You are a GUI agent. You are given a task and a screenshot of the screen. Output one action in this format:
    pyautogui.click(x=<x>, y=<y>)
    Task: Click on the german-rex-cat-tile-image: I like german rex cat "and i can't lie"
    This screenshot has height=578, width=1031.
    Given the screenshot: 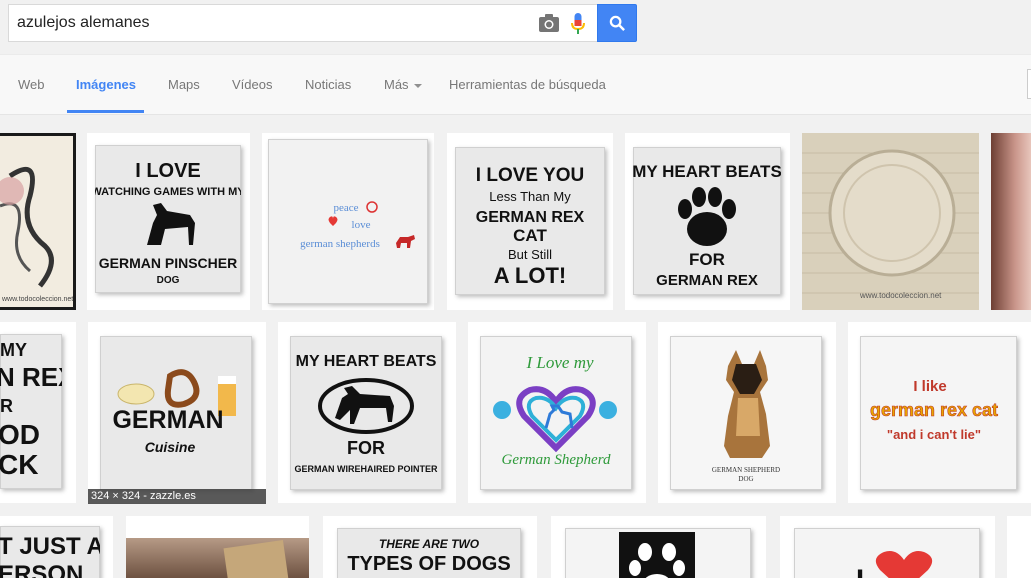 What is the action you would take?
    pyautogui.click(x=934, y=410)
    